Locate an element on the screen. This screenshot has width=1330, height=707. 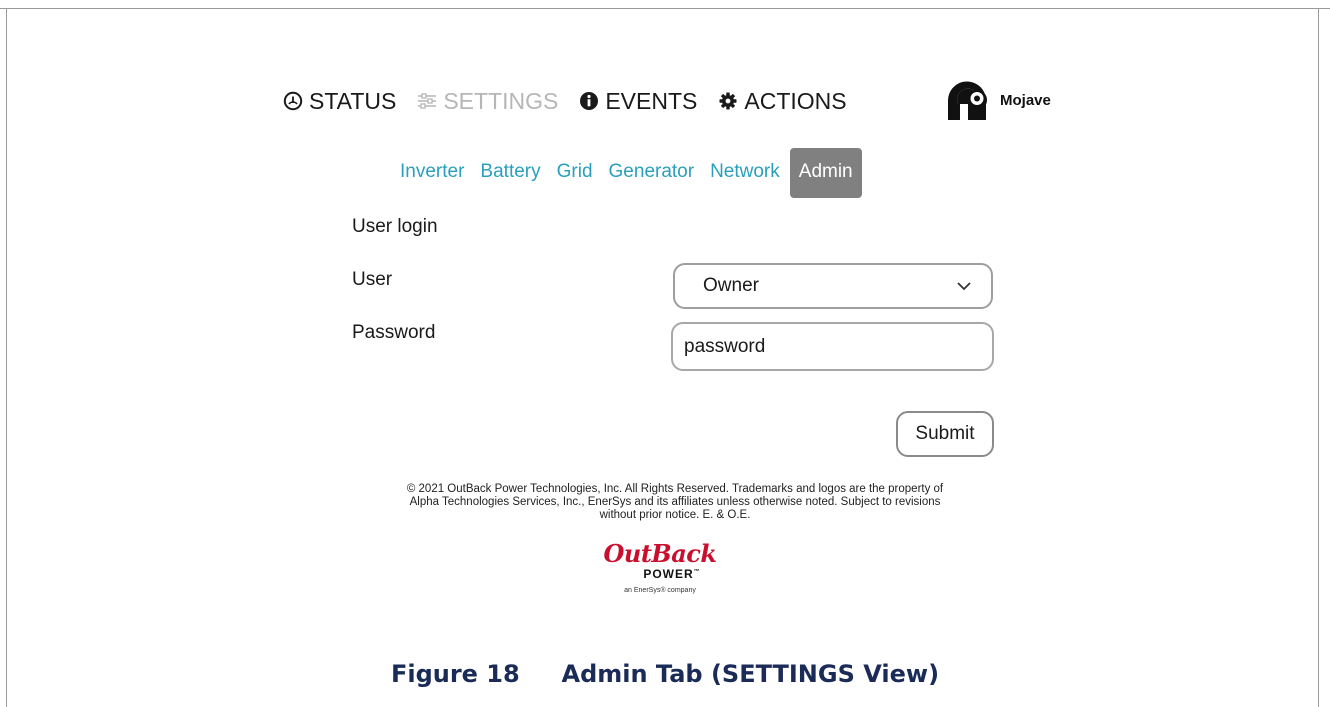
password-field is located at coordinates (832, 346).